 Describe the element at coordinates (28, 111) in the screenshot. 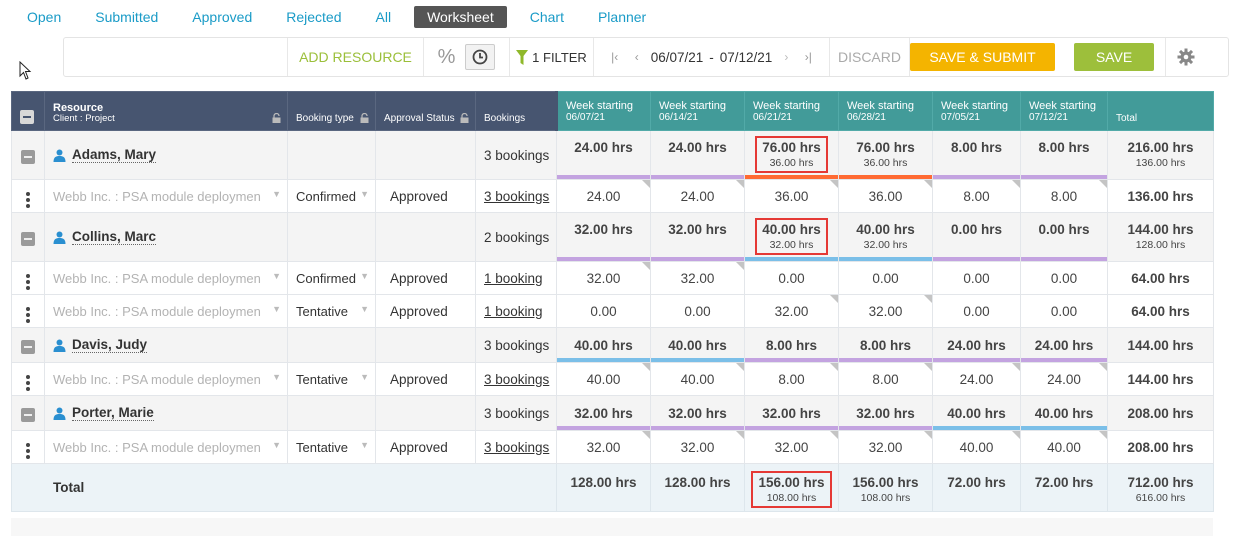

I see `collapse-all-button` at that location.